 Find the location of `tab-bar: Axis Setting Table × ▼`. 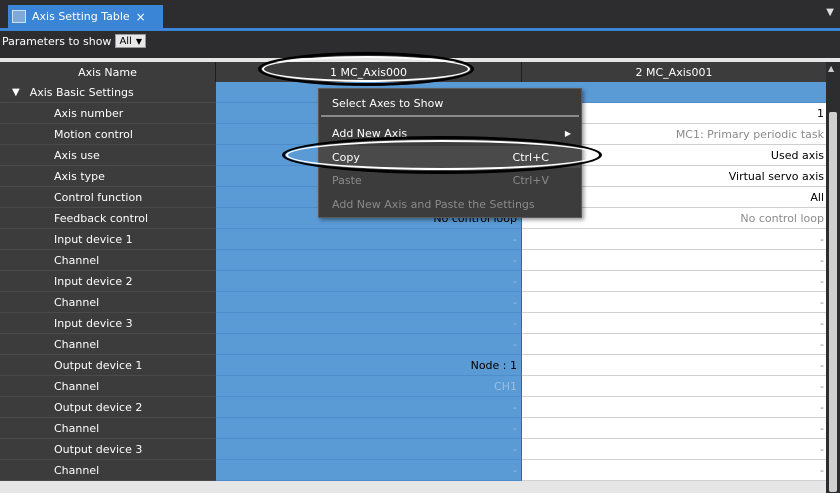

tab-bar: Axis Setting Table × ▼ is located at coordinates (420, 14).